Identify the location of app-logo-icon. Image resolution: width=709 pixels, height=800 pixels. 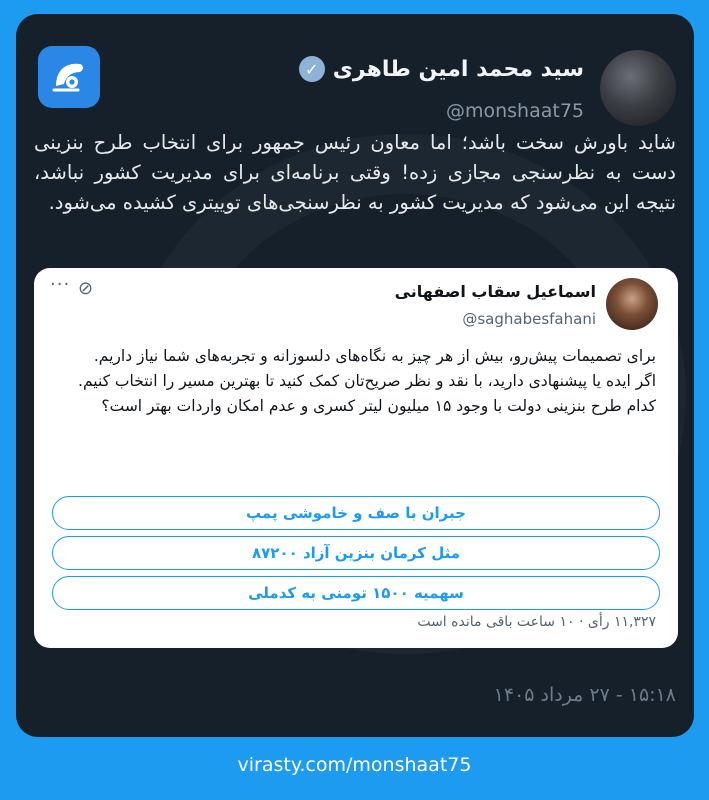
(69, 77).